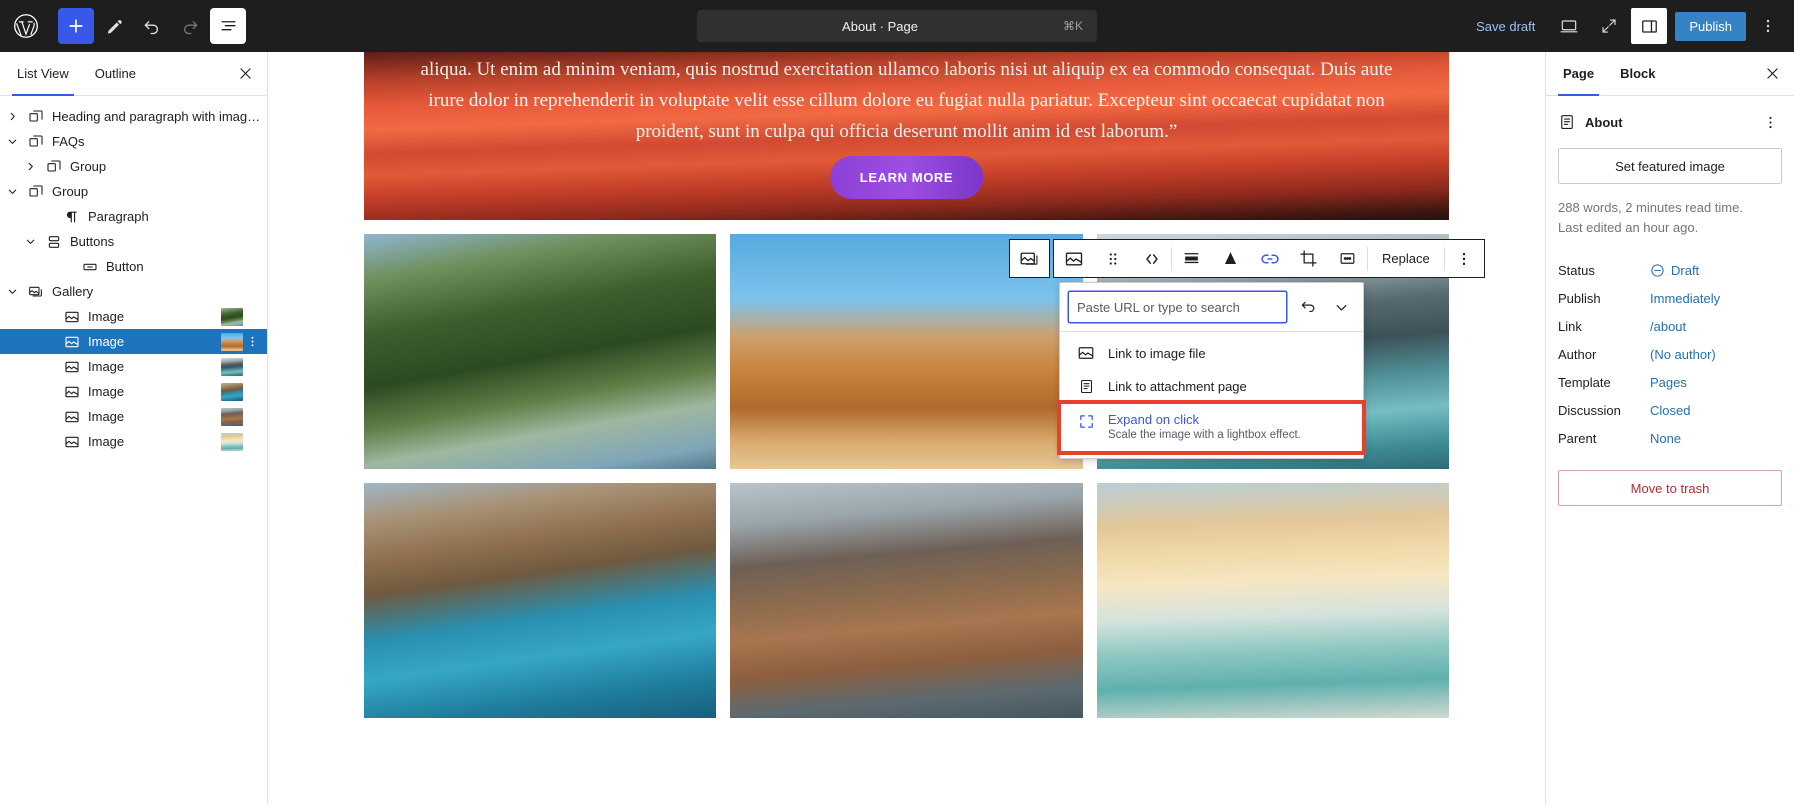 Image resolution: width=1794 pixels, height=804 pixels. I want to click on align-button, so click(1191, 258).